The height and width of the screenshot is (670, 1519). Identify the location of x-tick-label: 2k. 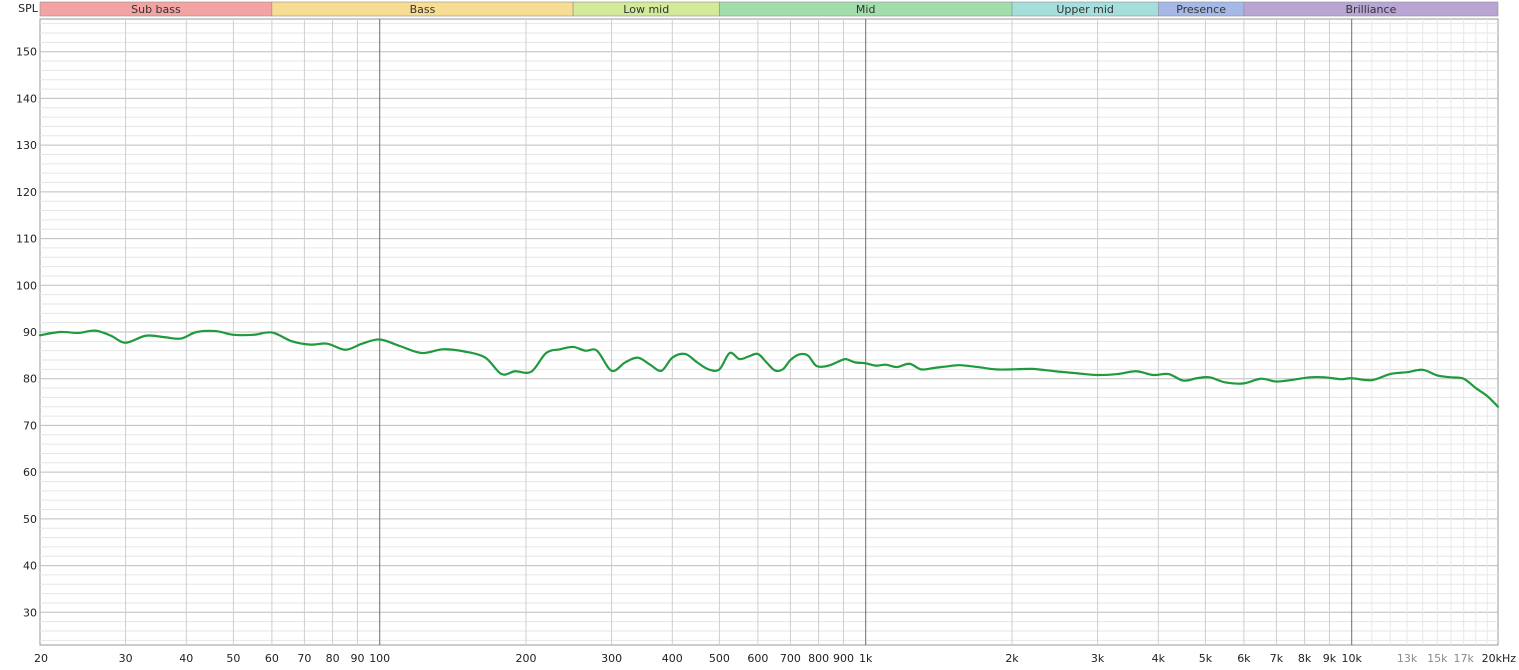
(1012, 658).